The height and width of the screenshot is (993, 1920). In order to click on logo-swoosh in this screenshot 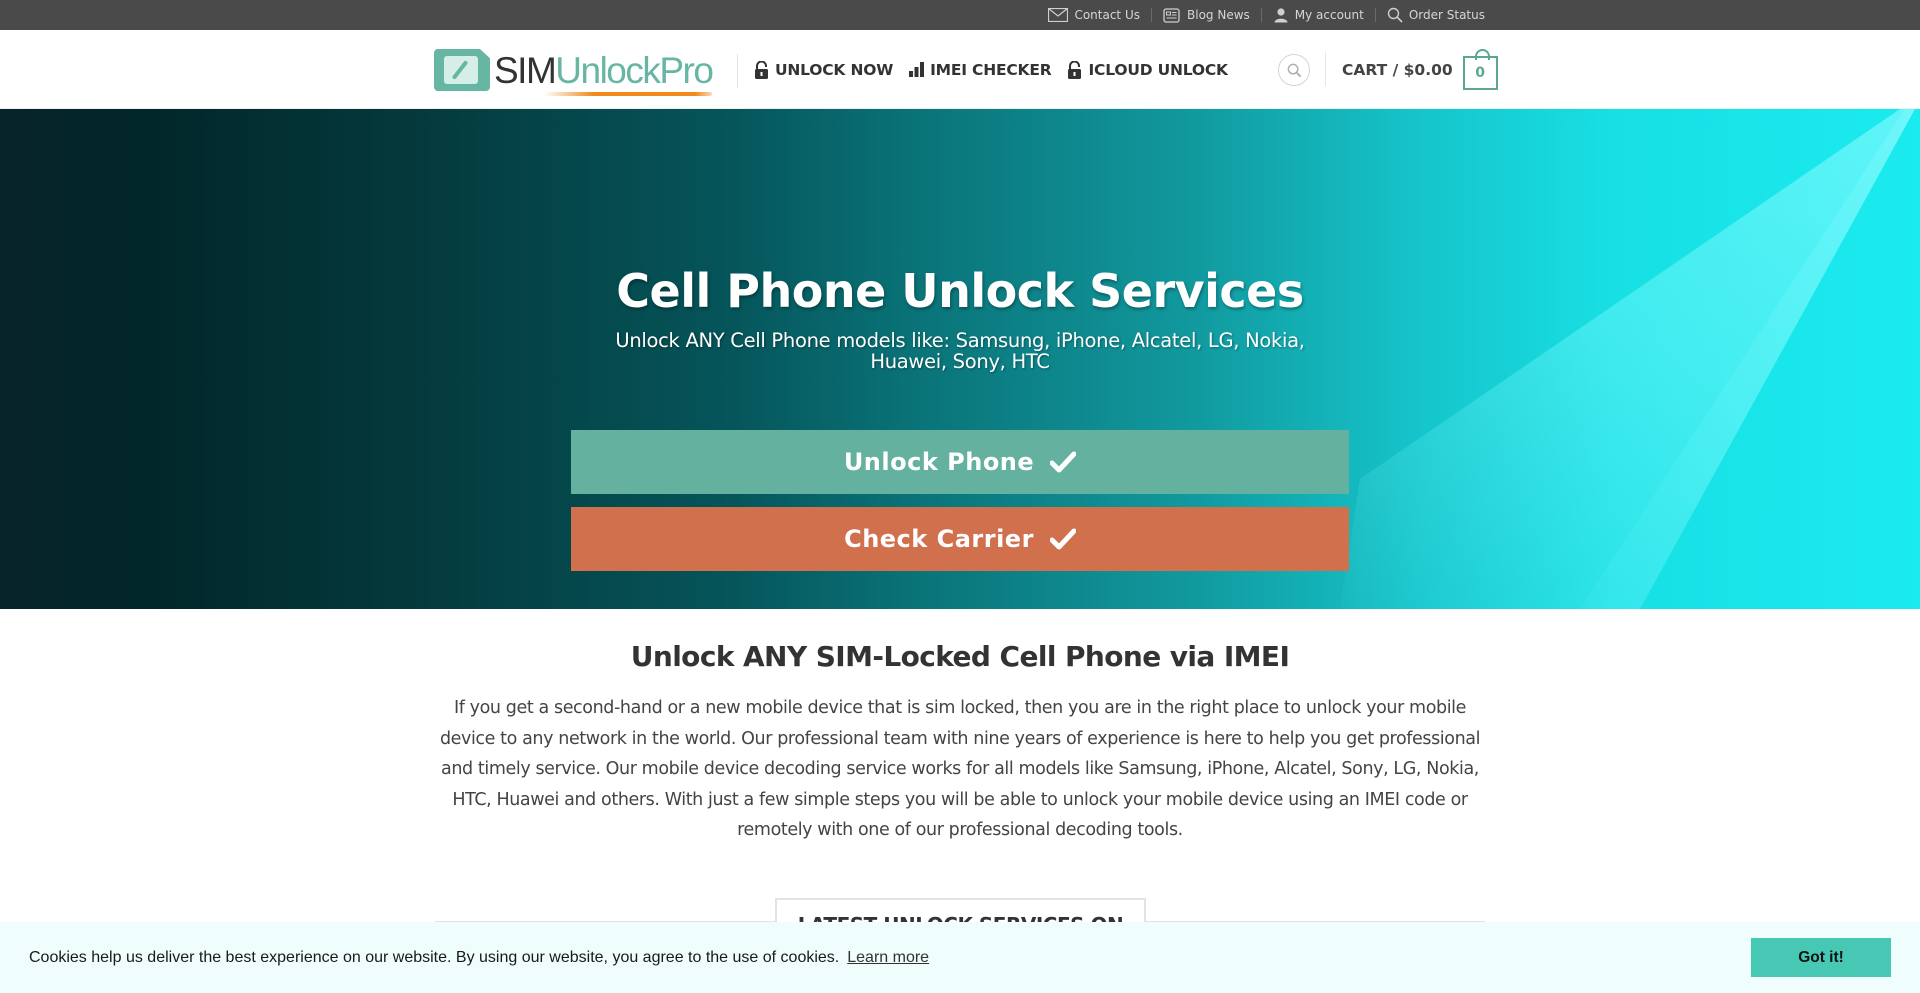, I will do `click(628, 93)`.